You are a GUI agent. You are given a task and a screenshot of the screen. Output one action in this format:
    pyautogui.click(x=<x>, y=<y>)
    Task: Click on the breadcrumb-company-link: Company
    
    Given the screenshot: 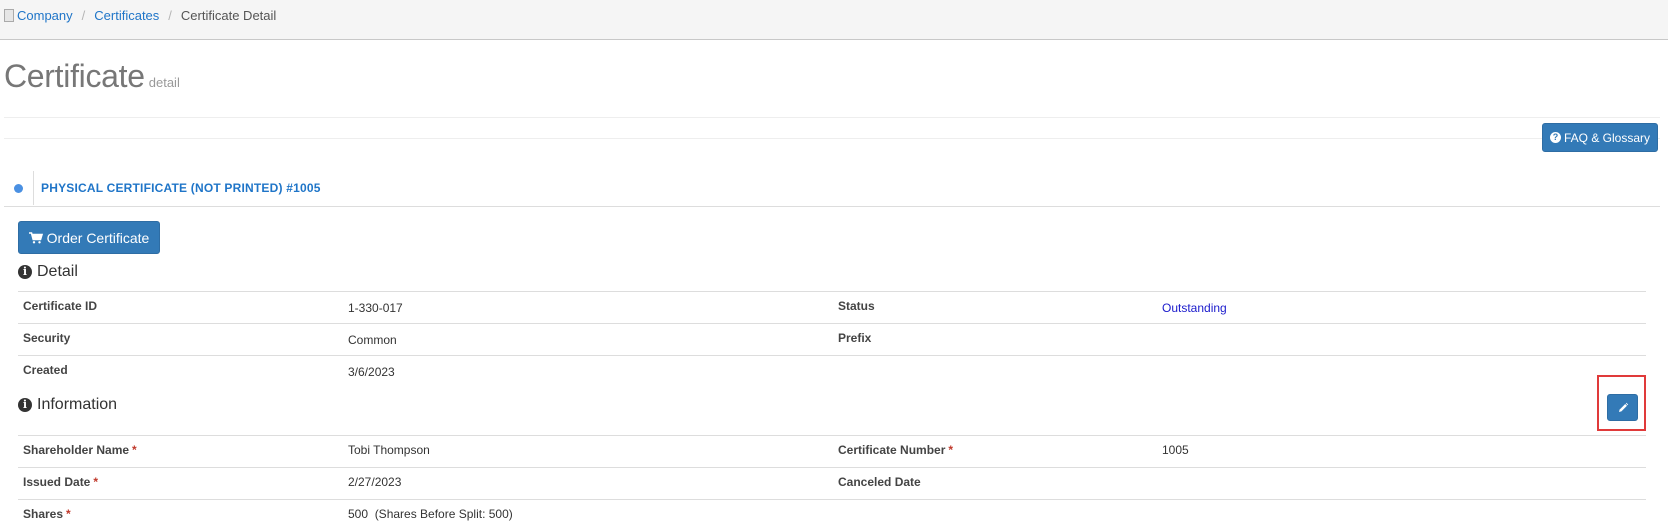 What is the action you would take?
    pyautogui.click(x=45, y=15)
    